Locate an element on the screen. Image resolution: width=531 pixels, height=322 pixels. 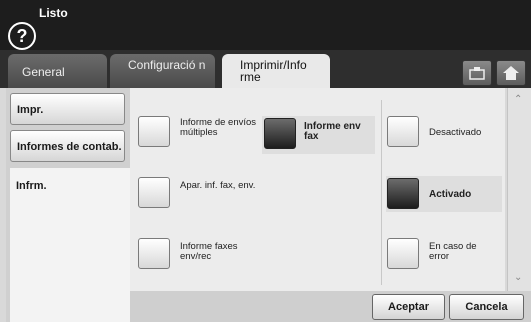
copy-button is located at coordinates (477, 73).